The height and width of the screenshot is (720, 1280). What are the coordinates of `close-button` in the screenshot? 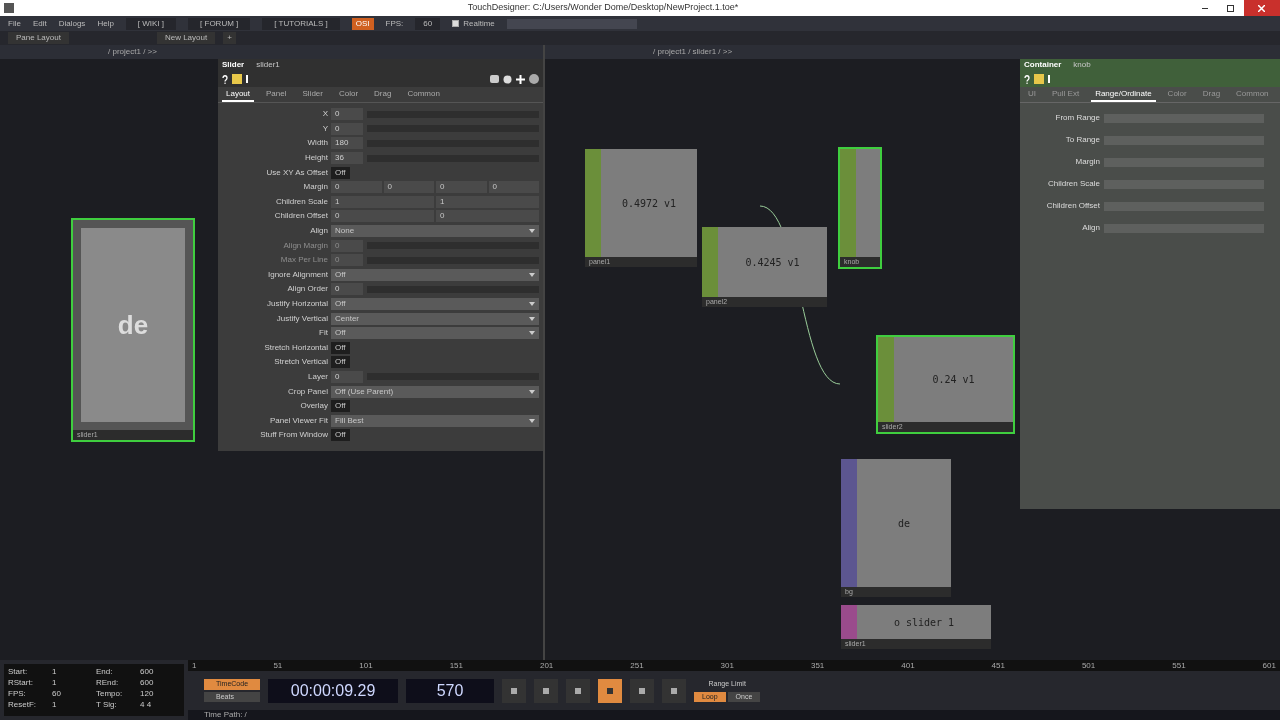 It's located at (1262, 8).